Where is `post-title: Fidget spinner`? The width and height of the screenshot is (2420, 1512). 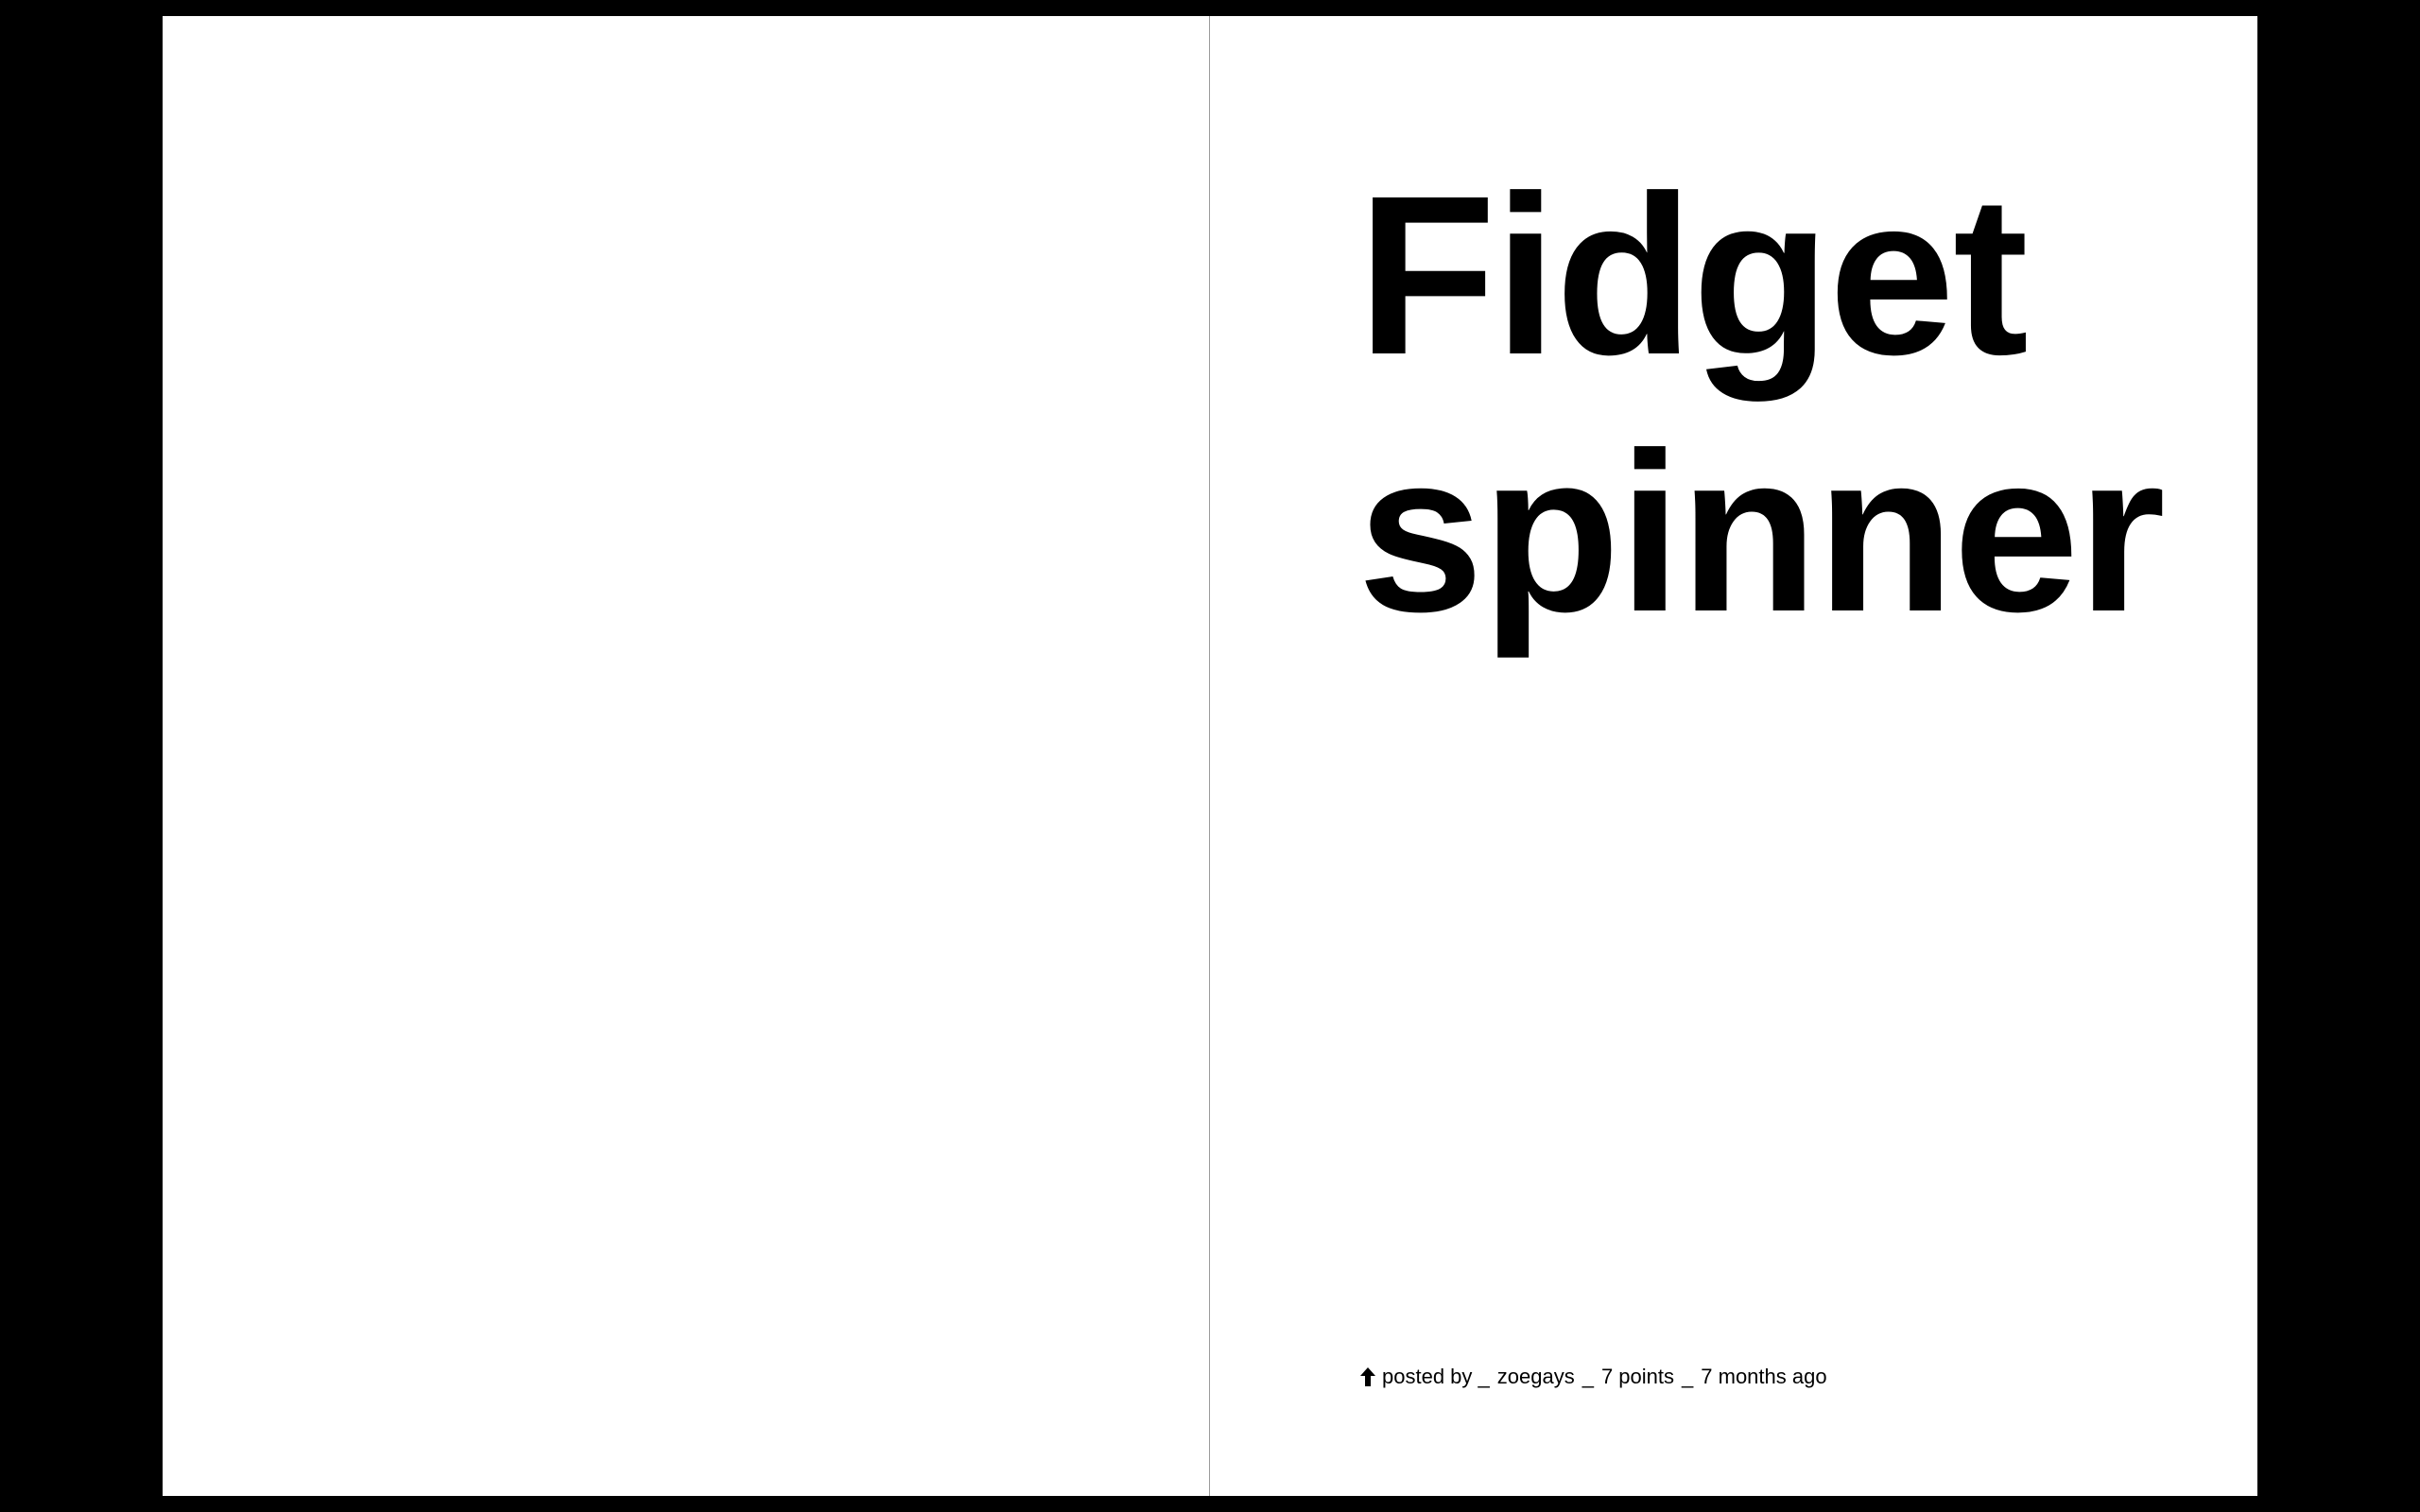 post-title: Fidget spinner is located at coordinates (1782, 403).